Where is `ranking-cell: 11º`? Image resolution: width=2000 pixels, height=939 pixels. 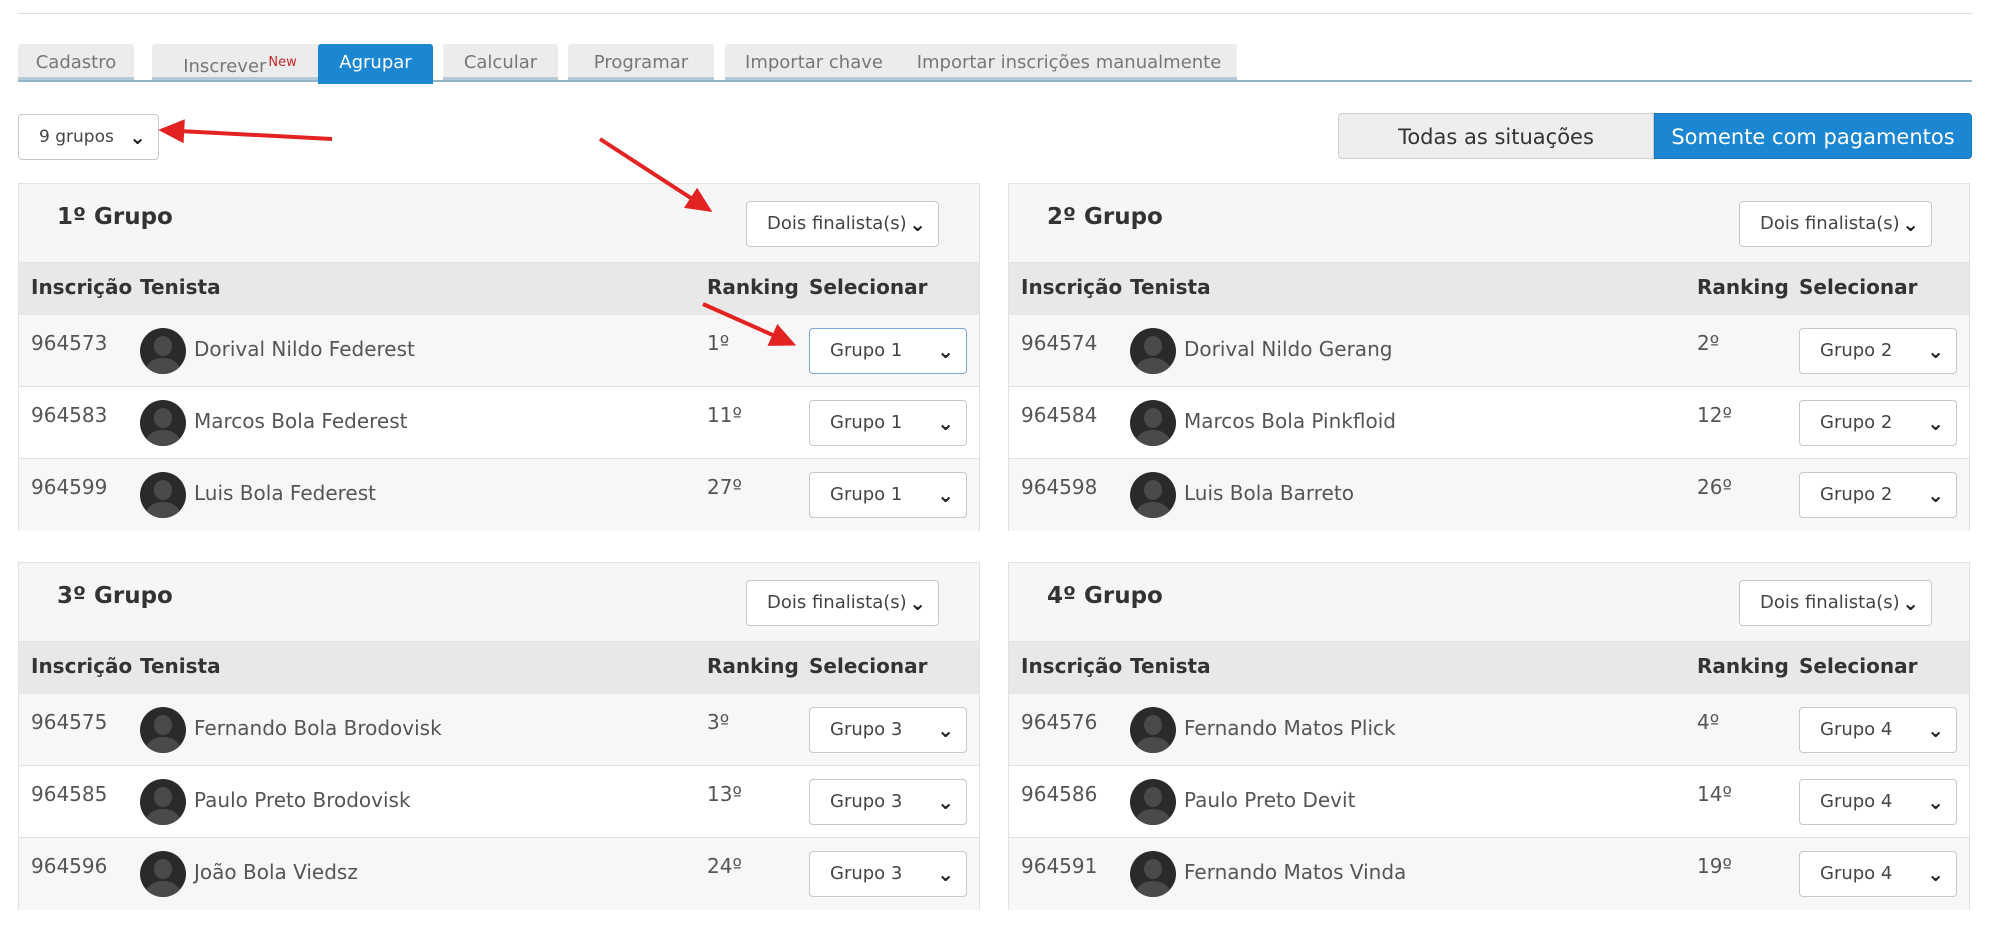
ranking-cell: 11º is located at coordinates (724, 415).